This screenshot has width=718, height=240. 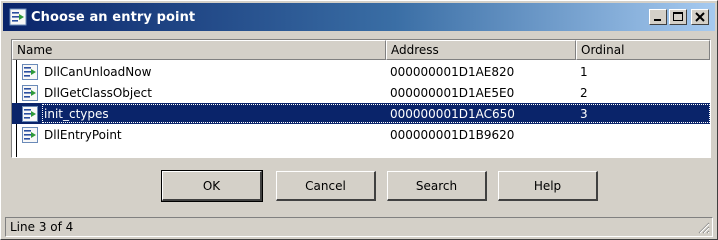 I want to click on name-cell: init_ctypes, so click(x=199, y=113).